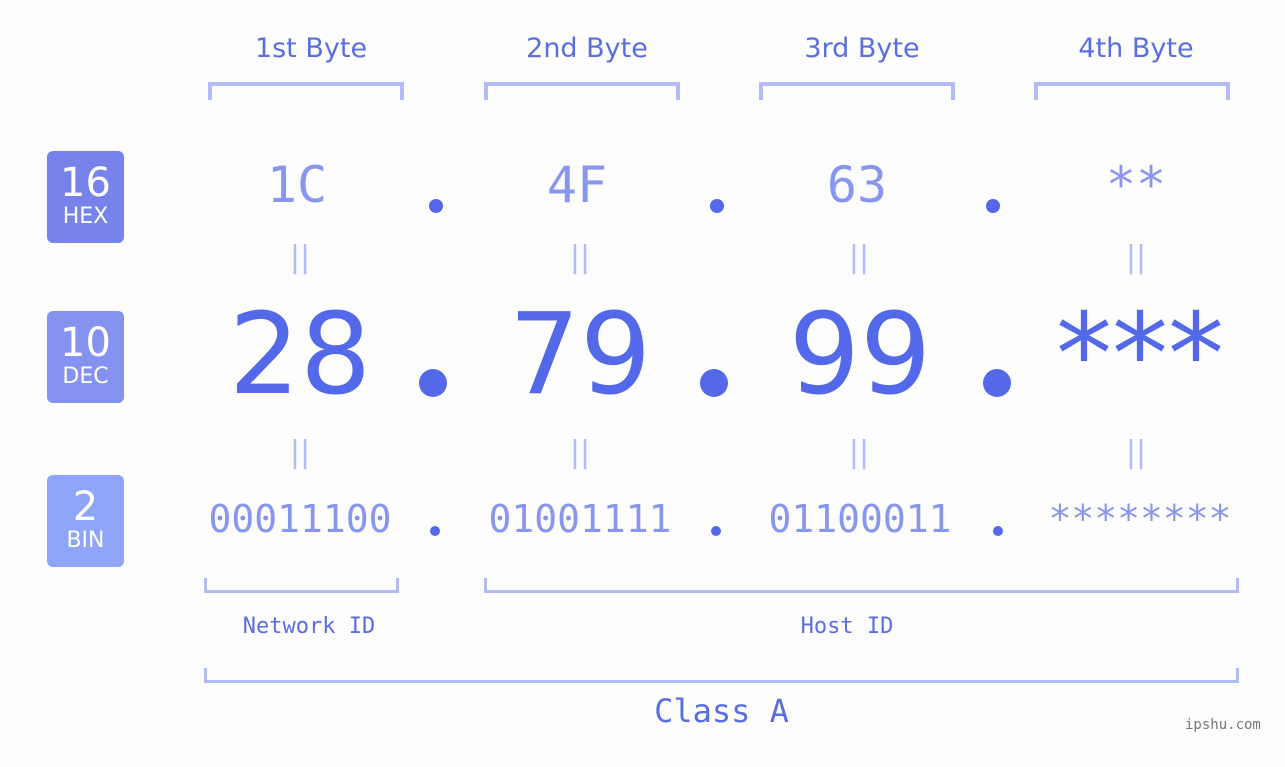 The height and width of the screenshot is (767, 1285). What do you see at coordinates (861, 585) in the screenshot?
I see `host-id-bracket` at bounding box center [861, 585].